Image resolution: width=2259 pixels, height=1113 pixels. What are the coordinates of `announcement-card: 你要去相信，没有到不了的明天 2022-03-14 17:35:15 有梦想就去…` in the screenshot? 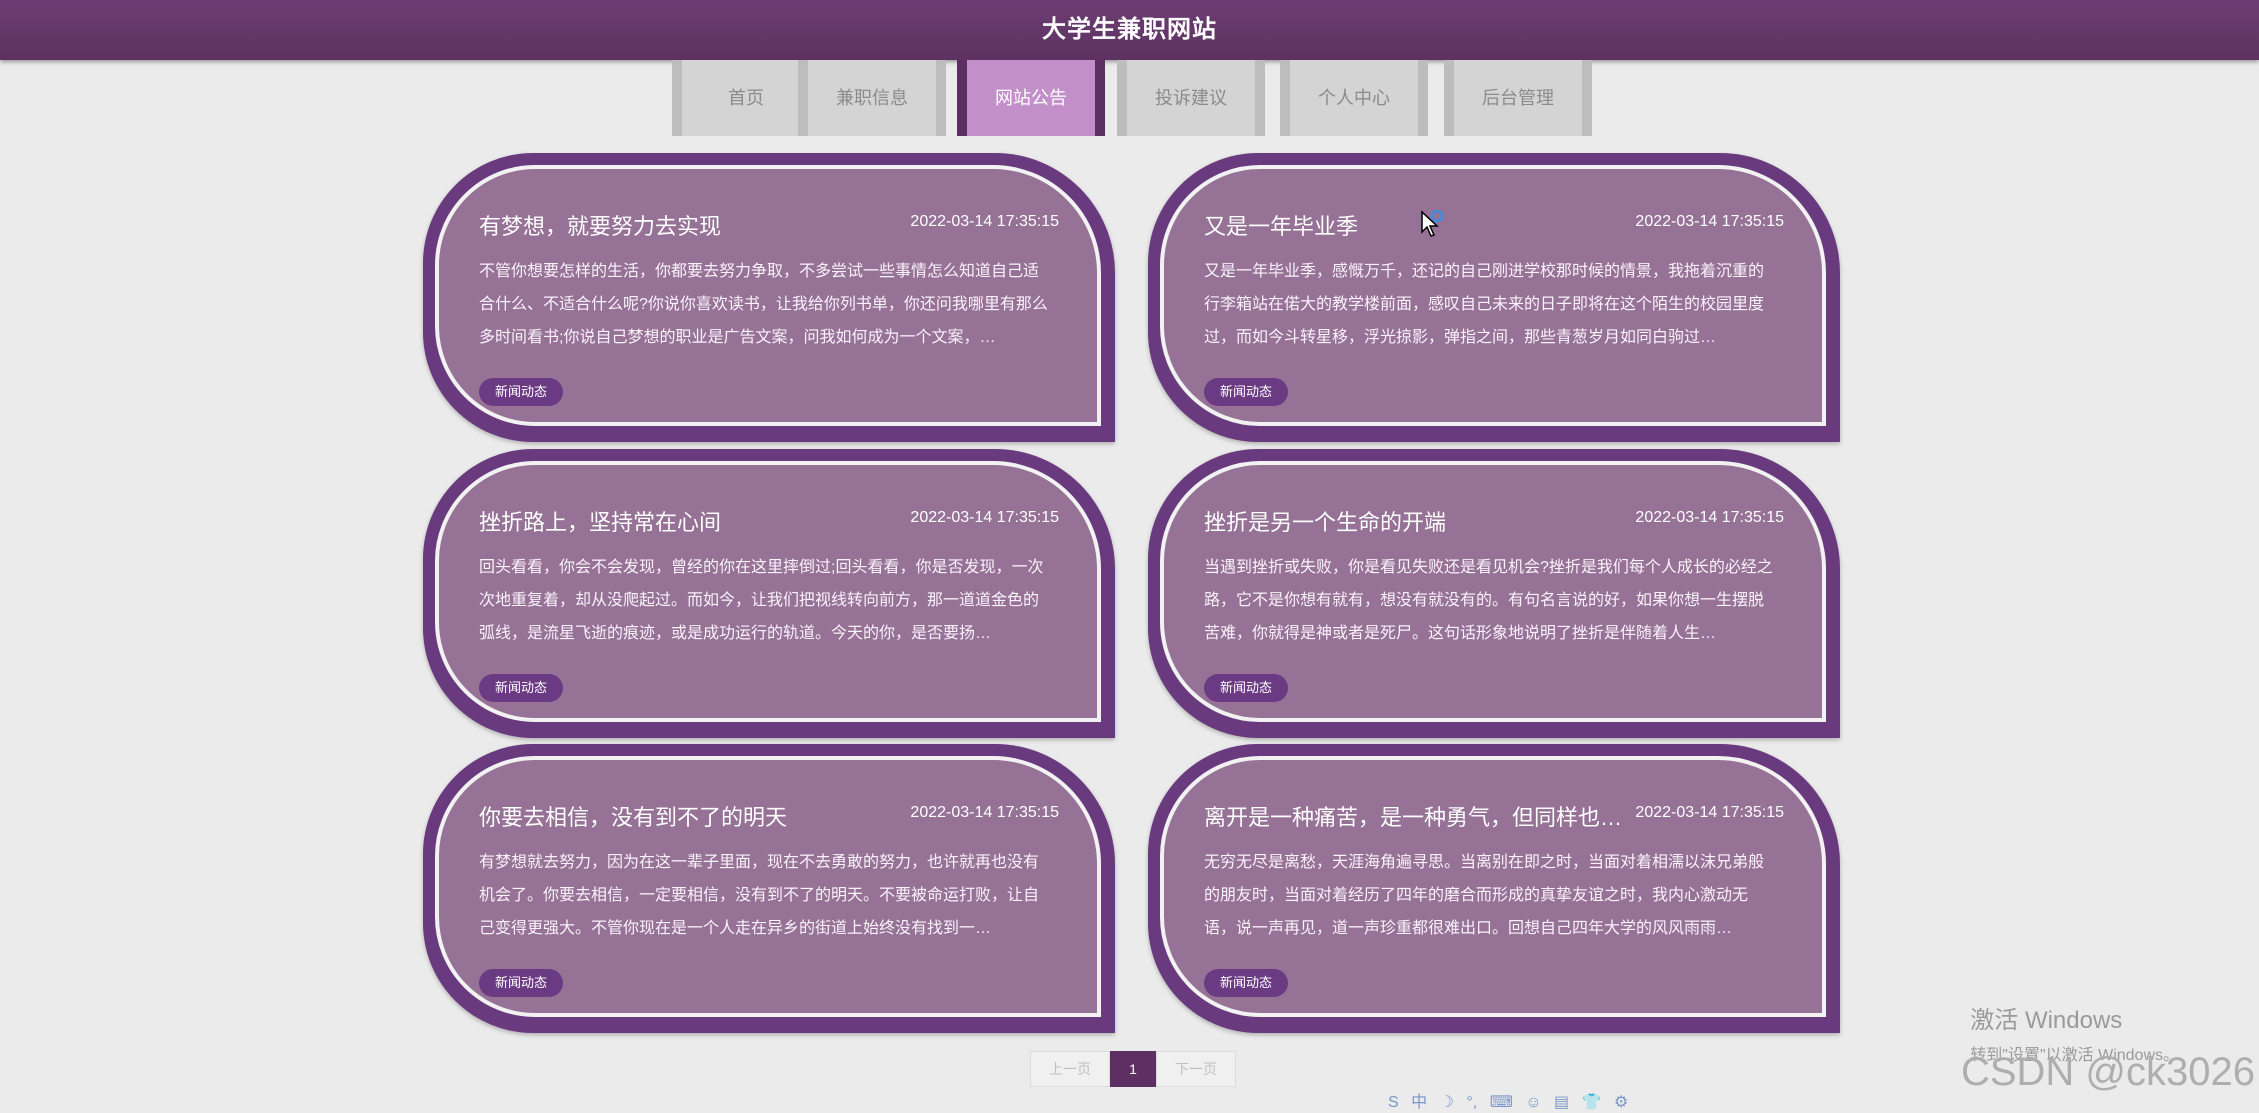 It's located at (769, 888).